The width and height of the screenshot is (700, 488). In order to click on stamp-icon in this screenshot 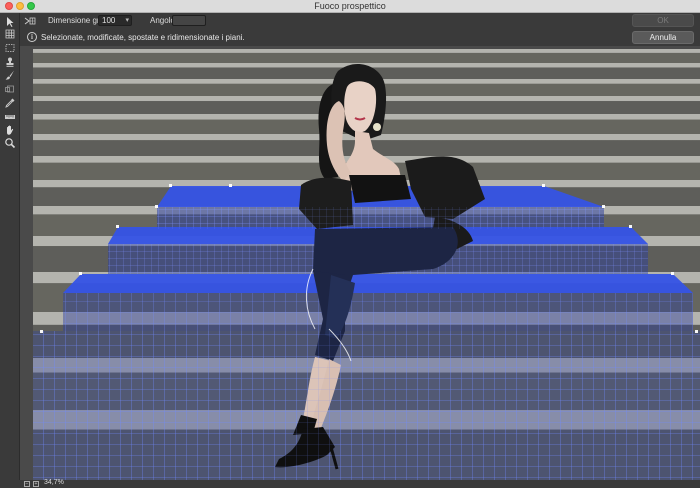, I will do `click(10, 62)`.